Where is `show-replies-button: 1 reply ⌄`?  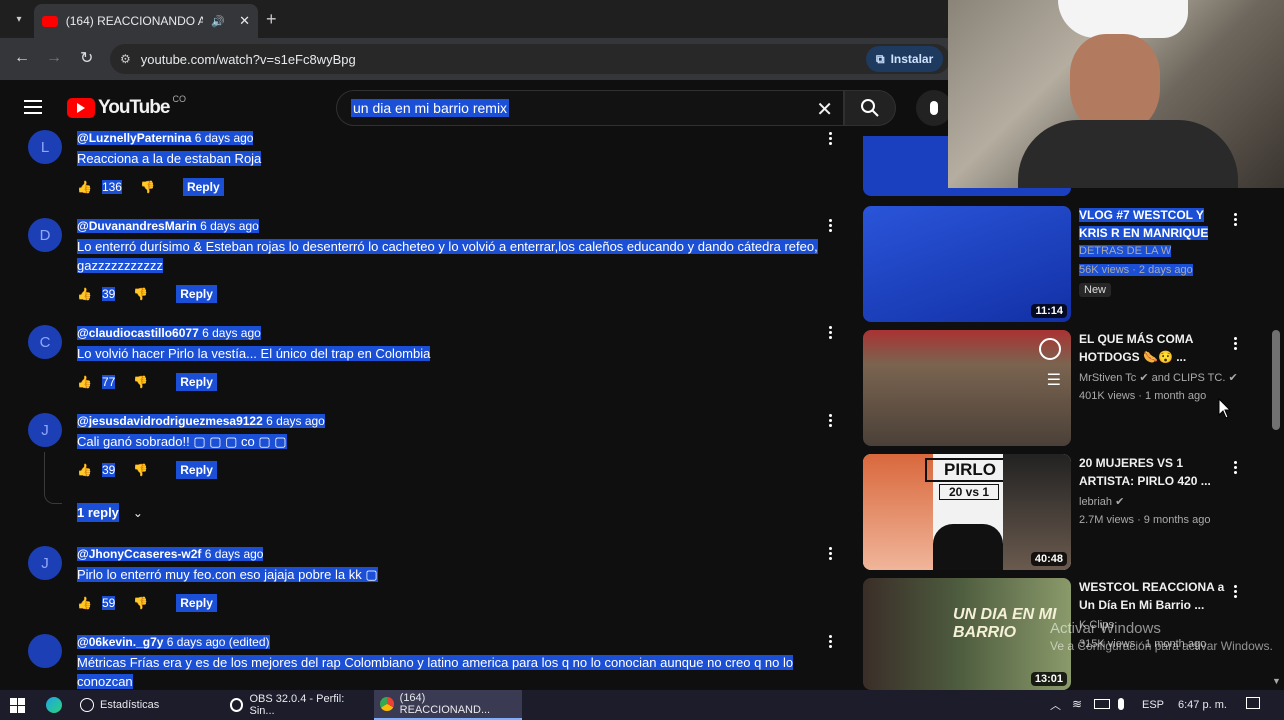 show-replies-button: 1 reply ⌄ is located at coordinates (110, 512).